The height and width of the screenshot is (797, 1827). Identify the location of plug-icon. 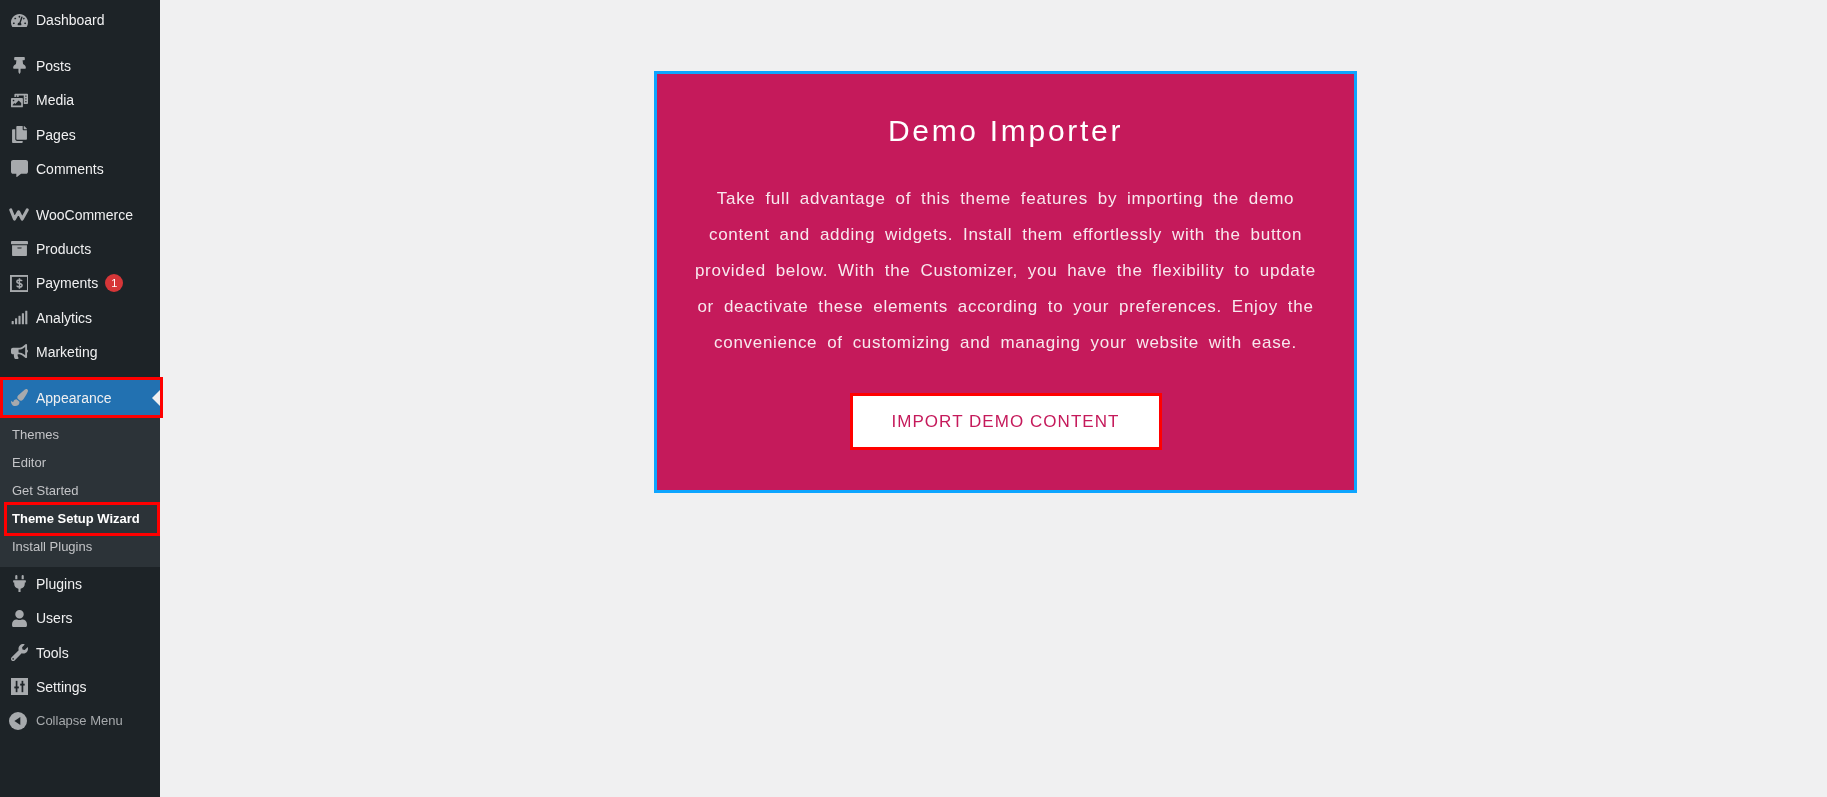
(19, 584).